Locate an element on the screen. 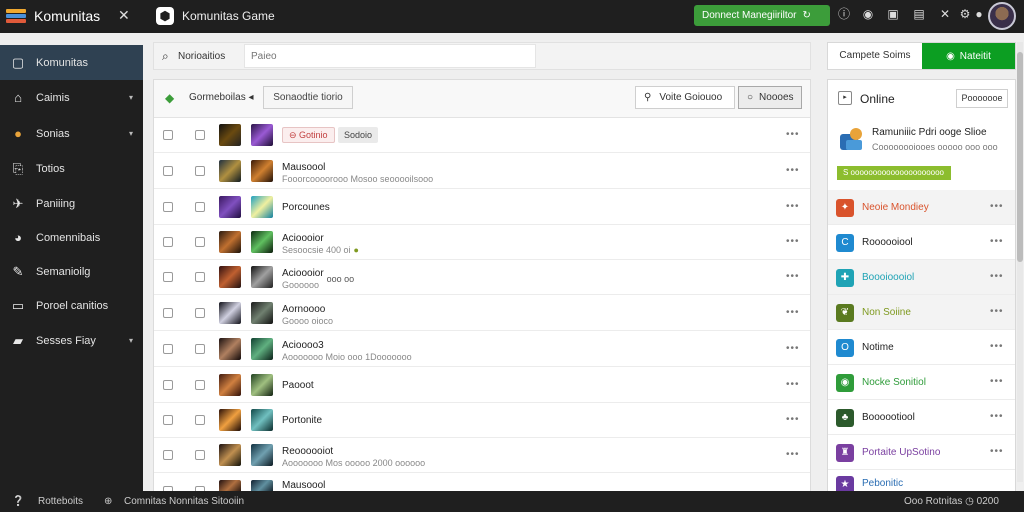 The height and width of the screenshot is (512, 1024). sidebar-item-paniiing: ✈ Paniiing is located at coordinates (71, 203).